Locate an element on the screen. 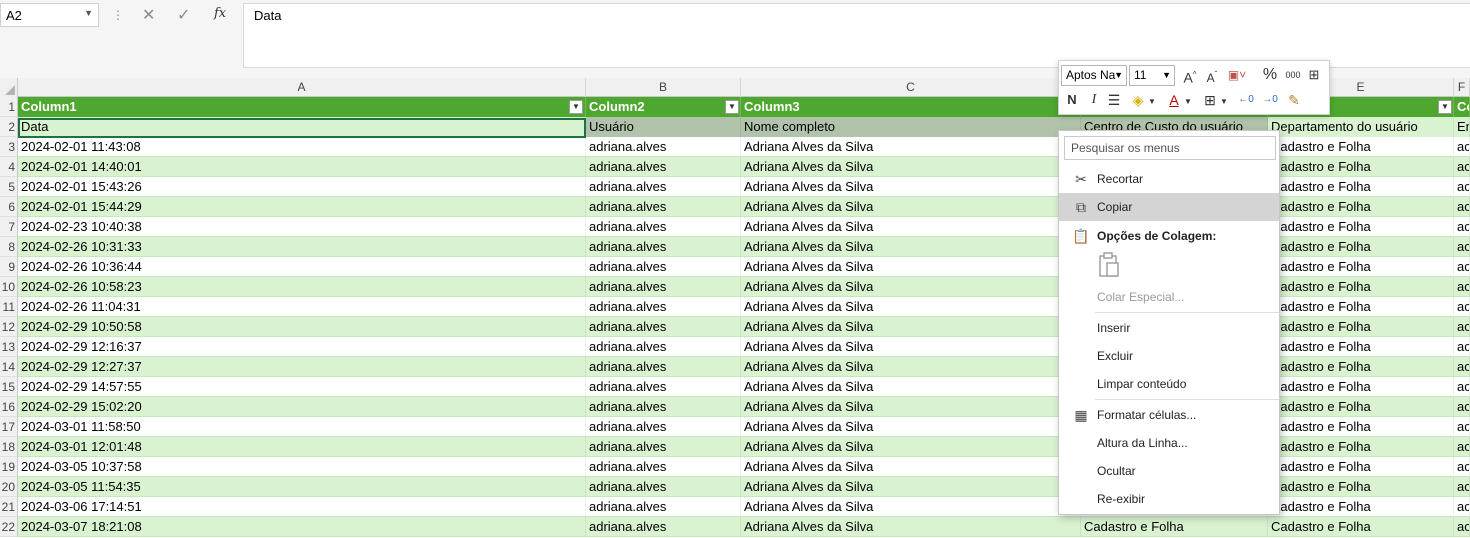  decrease-decimal-icon: →0 is located at coordinates (1270, 100).